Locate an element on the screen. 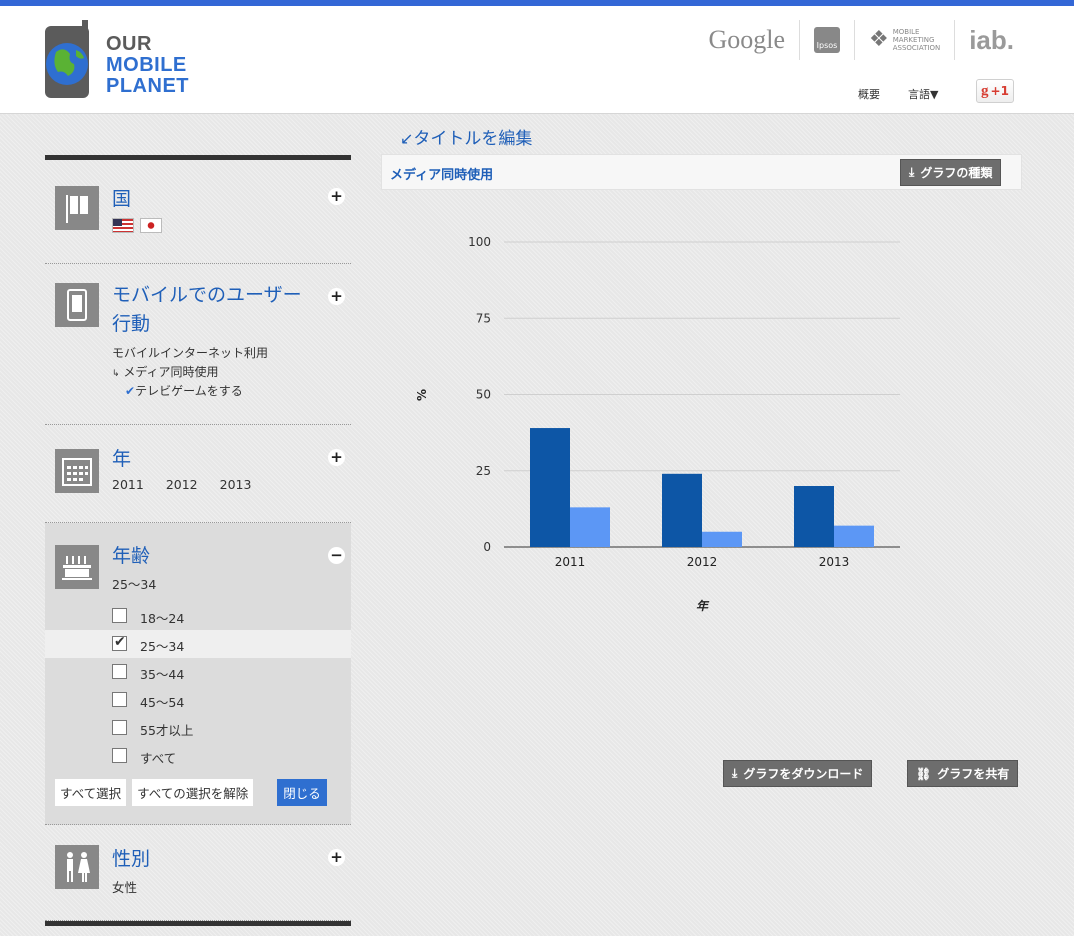  age-action-buttons: すべて選択 すべての選択を解除 閉じる is located at coordinates (191, 792).